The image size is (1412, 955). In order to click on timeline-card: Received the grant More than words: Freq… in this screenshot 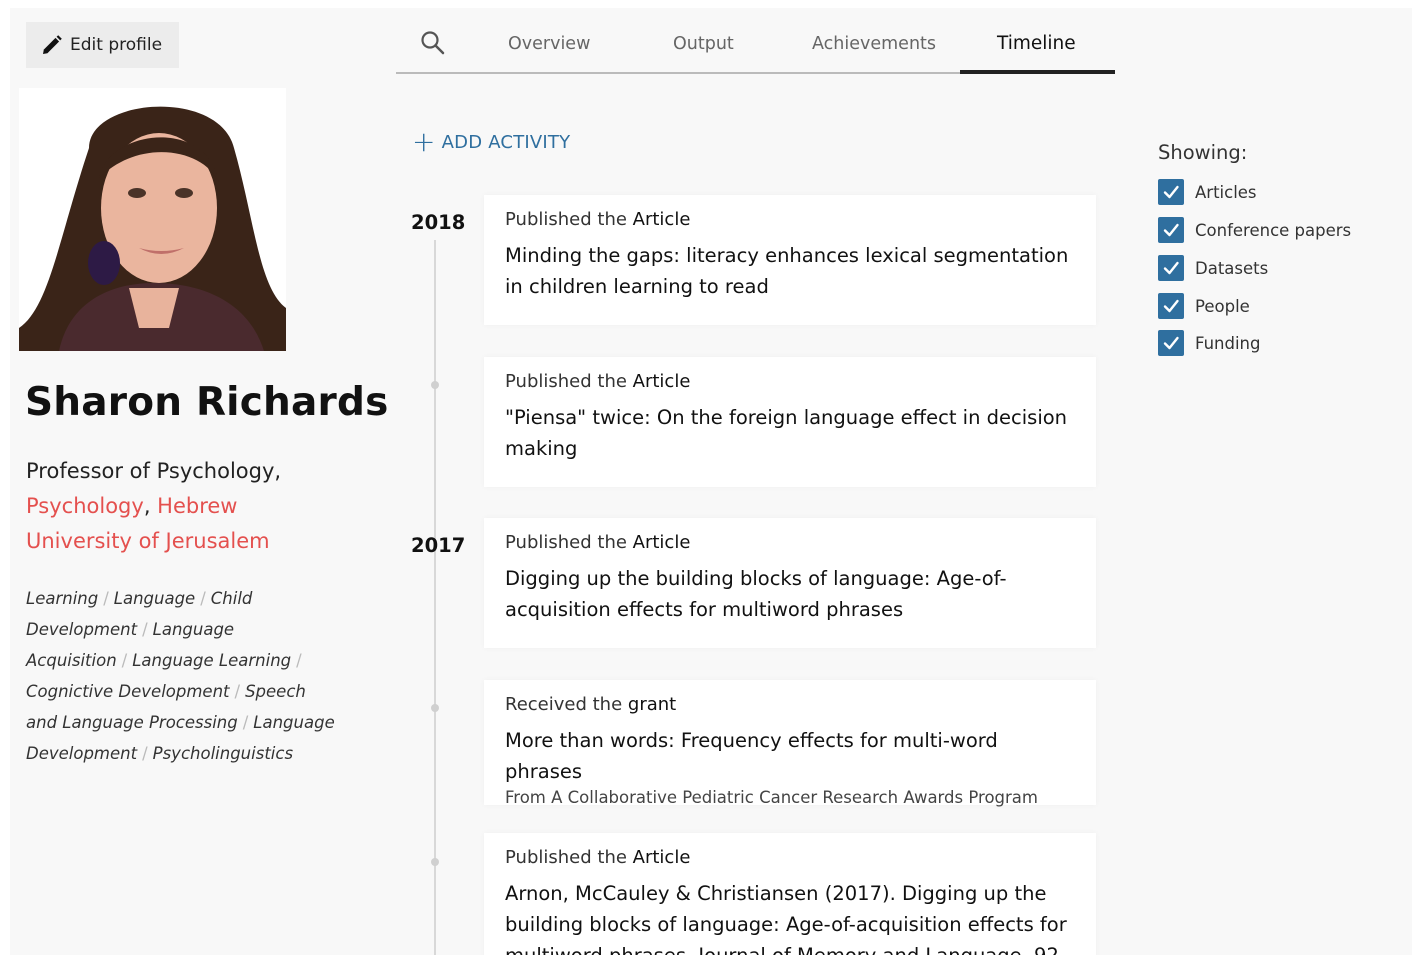, I will do `click(790, 743)`.